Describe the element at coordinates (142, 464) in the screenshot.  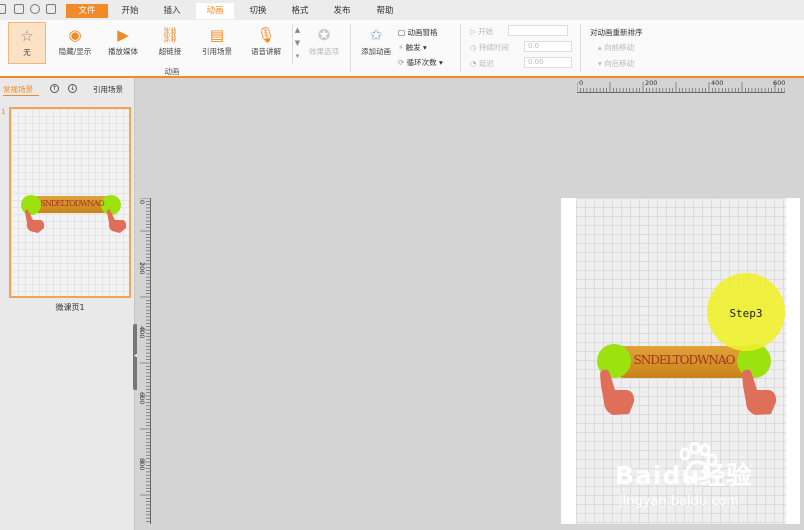
I see `vruler-label: 800` at that location.